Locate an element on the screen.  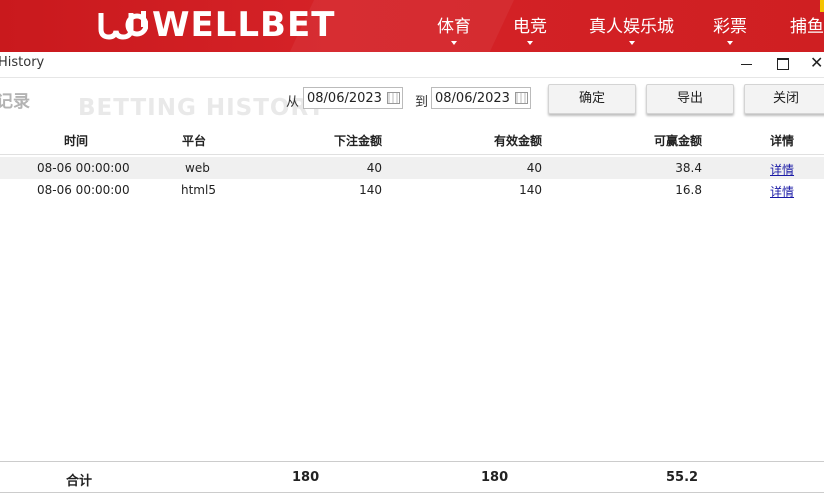
notification-badge is located at coordinates (822, 6).